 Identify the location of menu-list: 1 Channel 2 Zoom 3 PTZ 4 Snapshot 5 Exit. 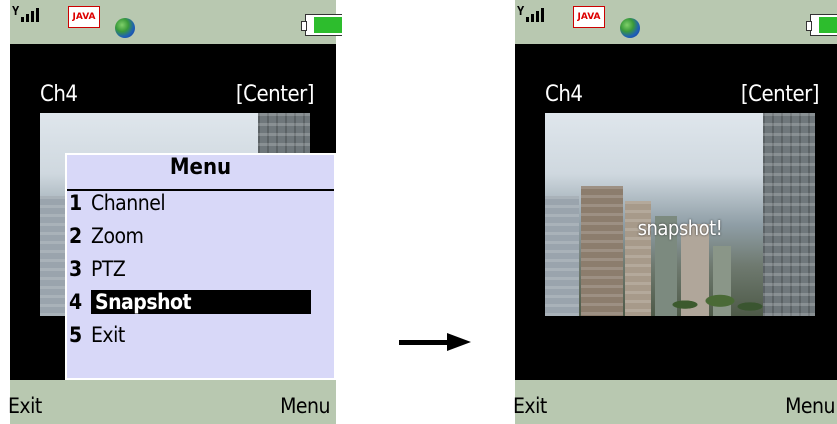
(200, 273).